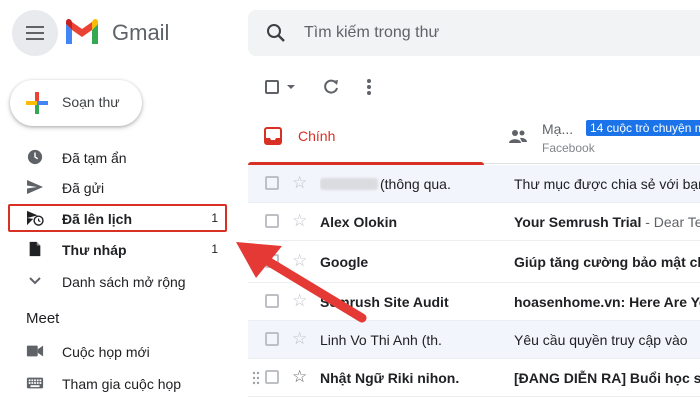  I want to click on subject-text: Giúp tăng cường bảo mật cho, so click(607, 262).